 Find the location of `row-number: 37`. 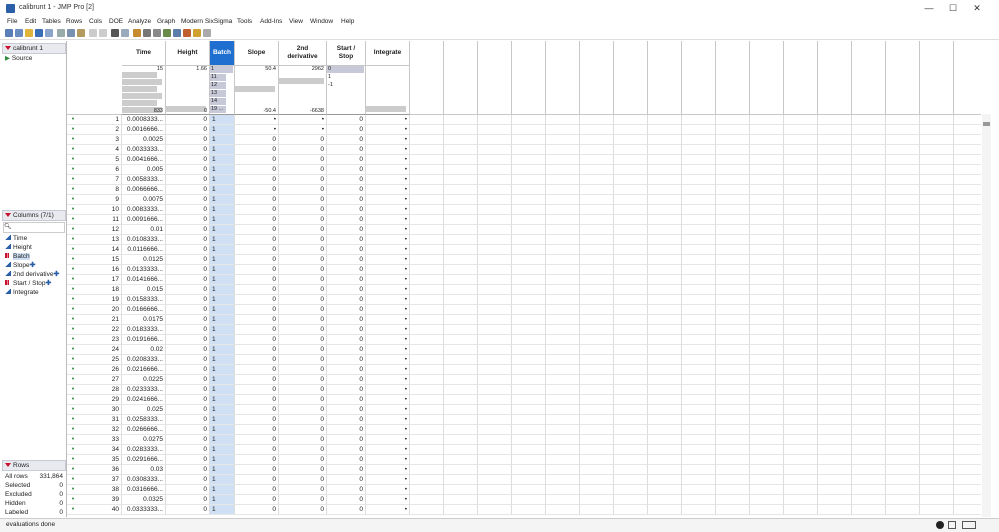

row-number: 37 is located at coordinates (94, 480).